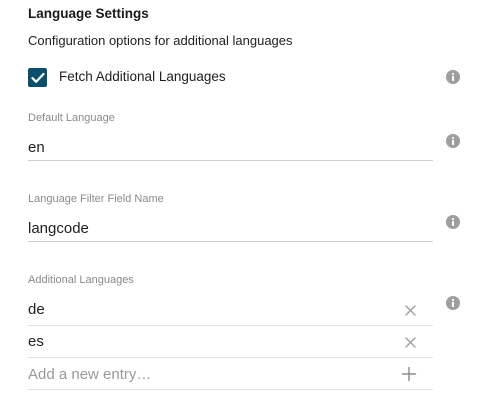 Image resolution: width=504 pixels, height=416 pixels. I want to click on new-entry-row, so click(230, 374).